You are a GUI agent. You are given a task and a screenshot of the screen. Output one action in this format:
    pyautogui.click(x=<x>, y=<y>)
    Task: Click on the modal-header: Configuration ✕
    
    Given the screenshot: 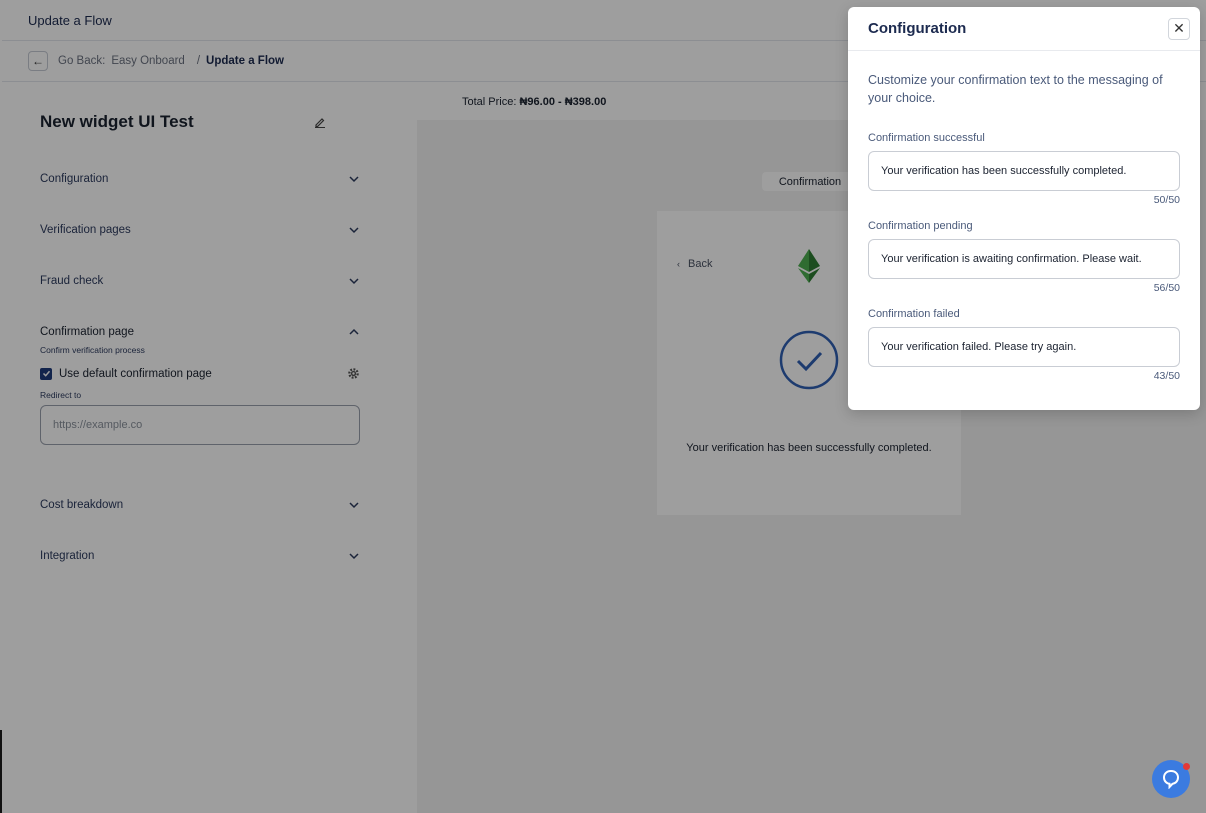 What is the action you would take?
    pyautogui.click(x=1024, y=29)
    